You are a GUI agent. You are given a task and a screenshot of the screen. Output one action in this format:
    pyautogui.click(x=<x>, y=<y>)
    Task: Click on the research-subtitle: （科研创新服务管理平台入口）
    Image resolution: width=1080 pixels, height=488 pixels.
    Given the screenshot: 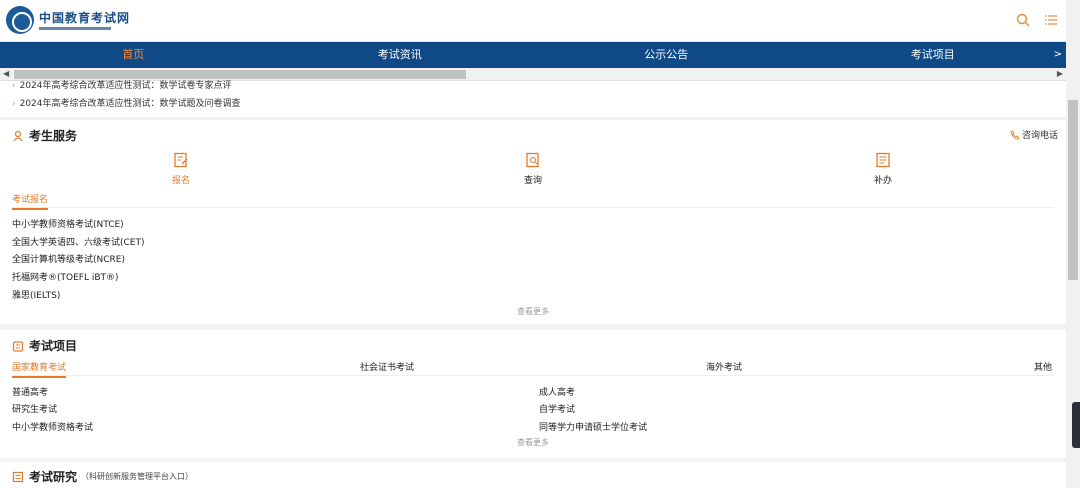 What is the action you would take?
    pyautogui.click(x=137, y=476)
    